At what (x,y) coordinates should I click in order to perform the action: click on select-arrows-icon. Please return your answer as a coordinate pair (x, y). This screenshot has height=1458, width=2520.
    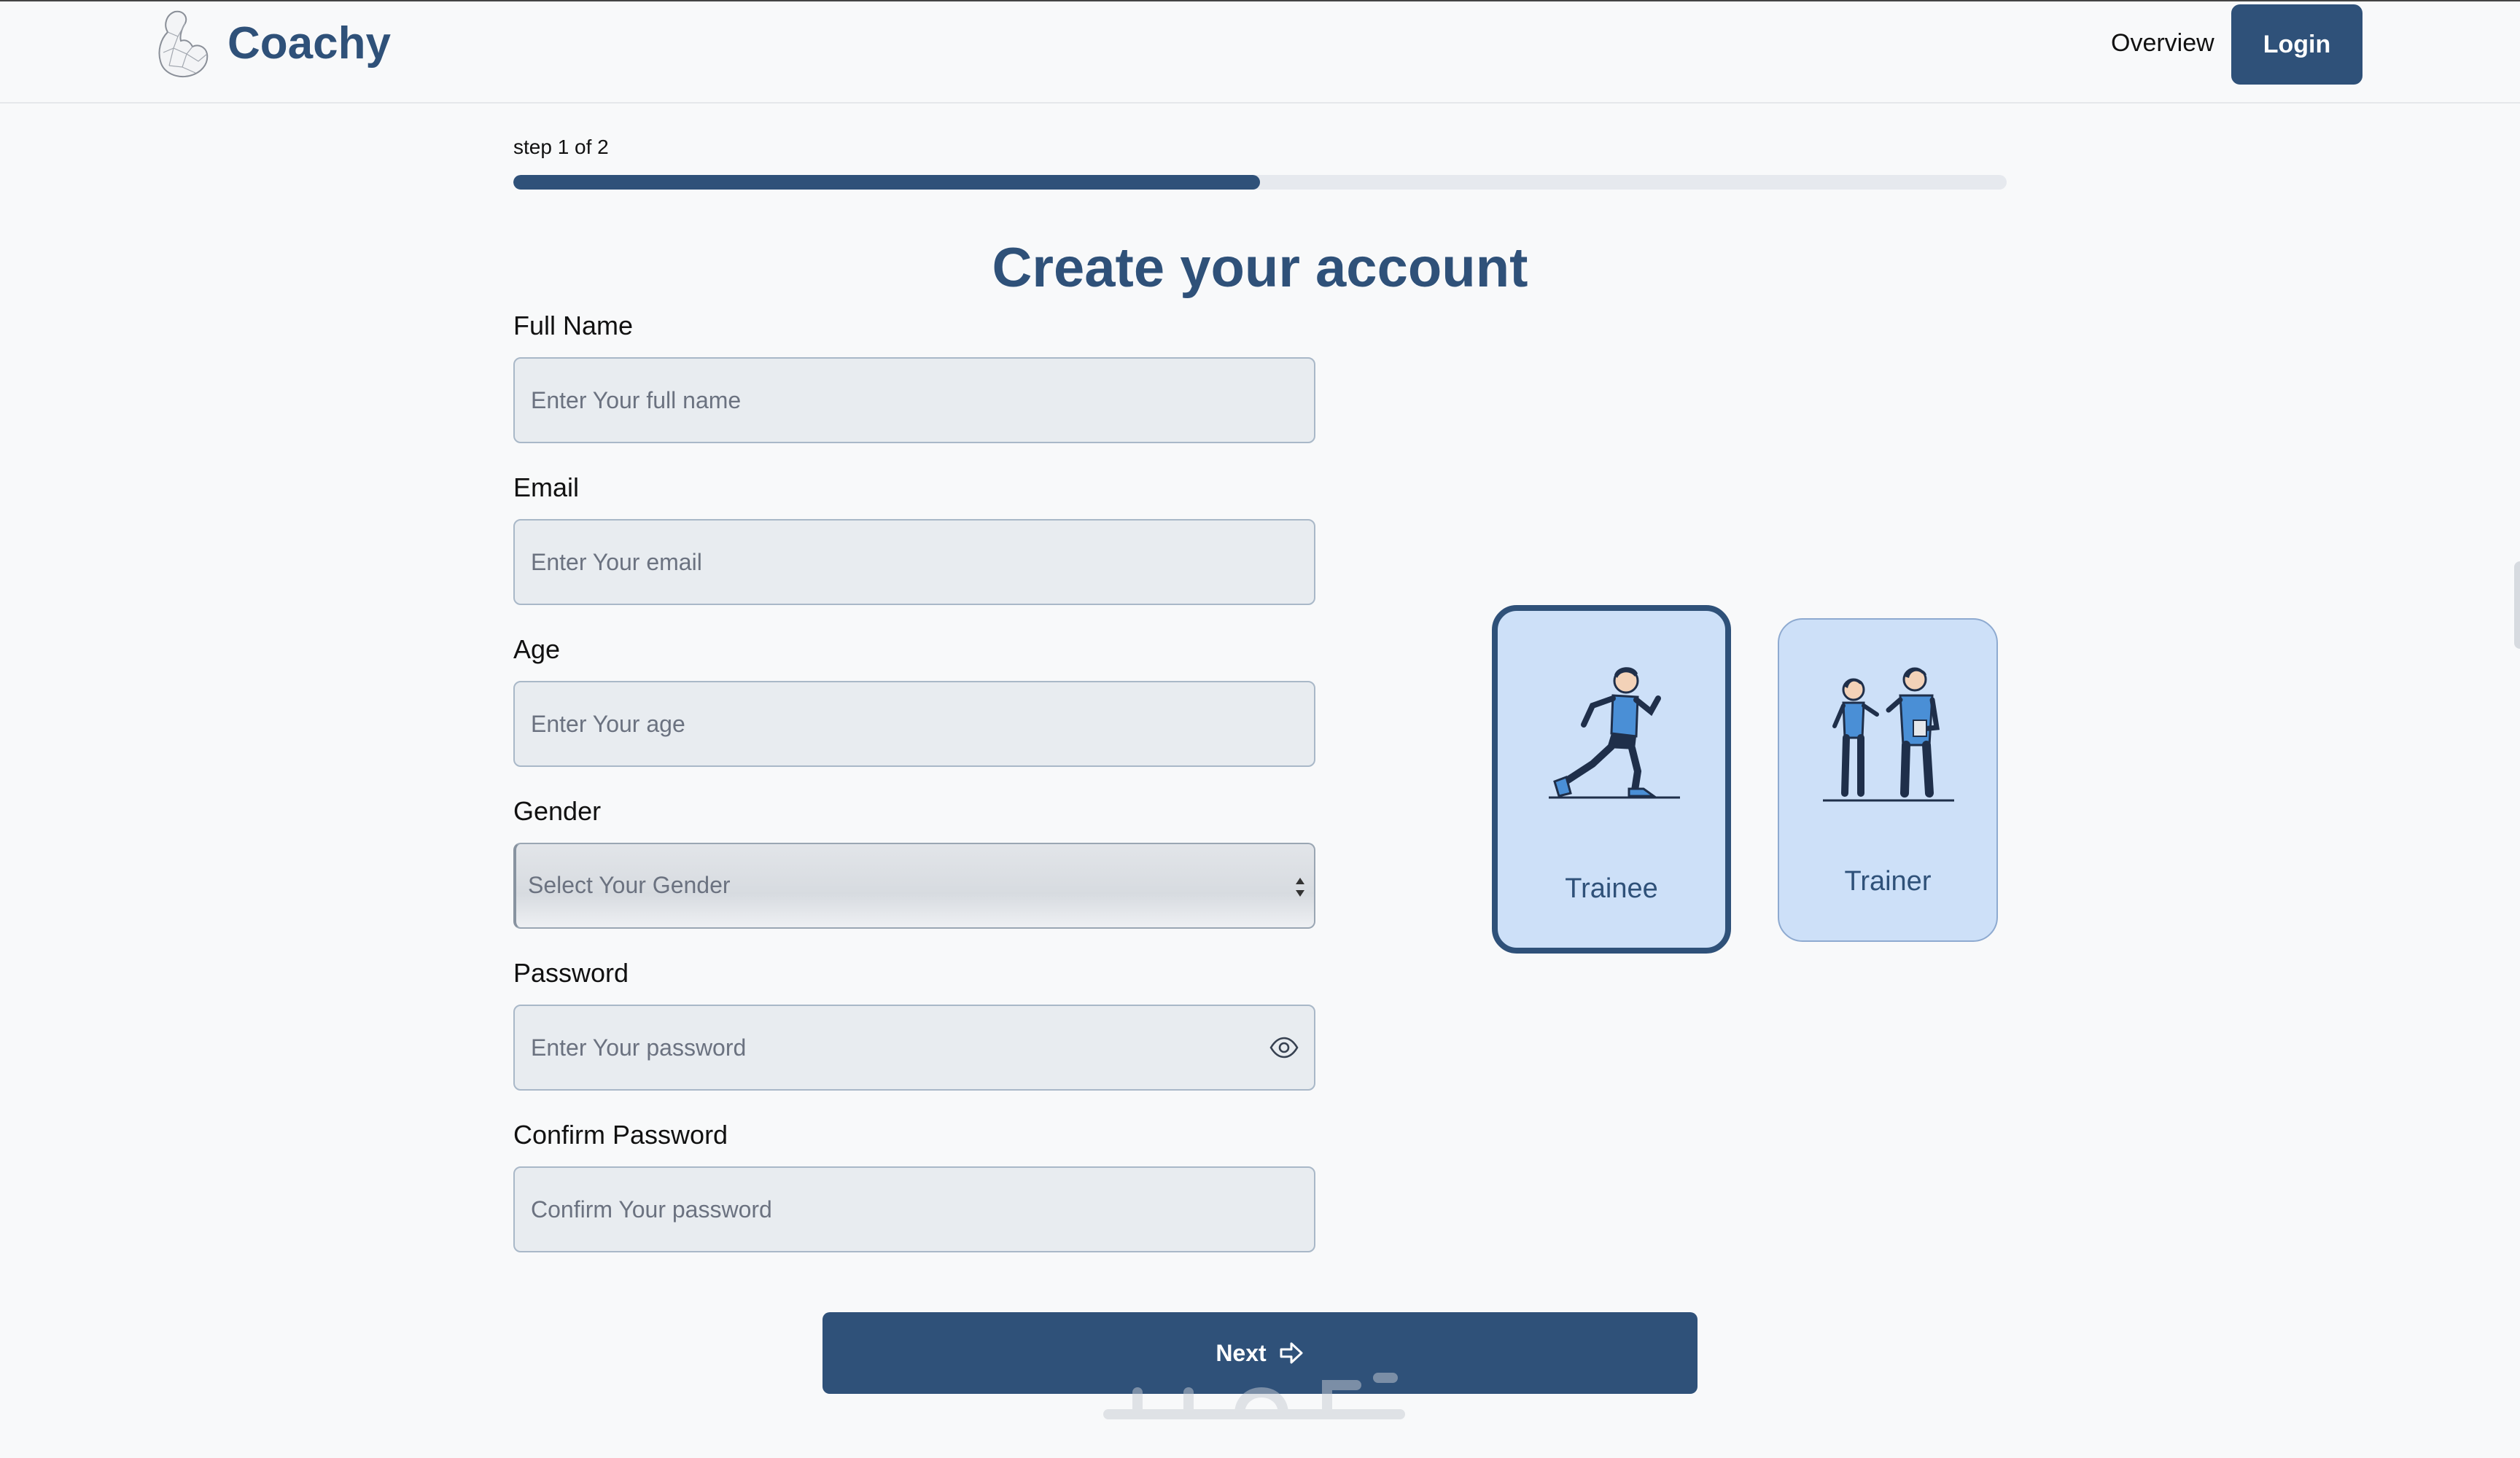
    Looking at the image, I should click on (1300, 888).